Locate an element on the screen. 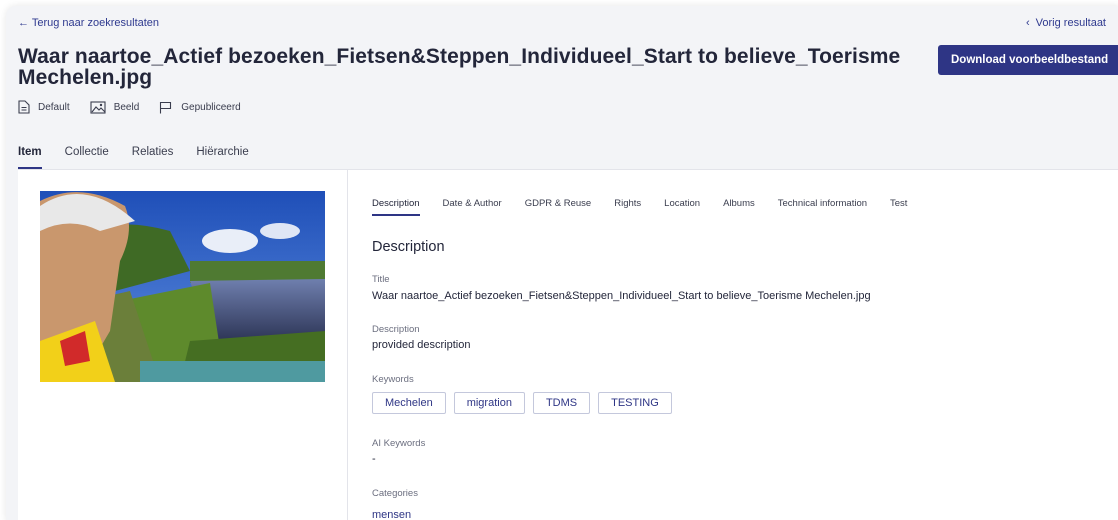 The width and height of the screenshot is (1118, 520). back-to-results-link: ← Terug naar zoekresultaten is located at coordinates (88, 23).